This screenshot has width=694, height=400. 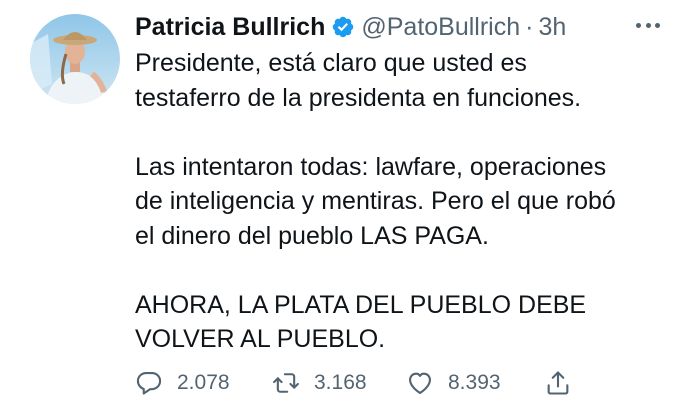 I want to click on reply-icon, so click(x=149, y=383).